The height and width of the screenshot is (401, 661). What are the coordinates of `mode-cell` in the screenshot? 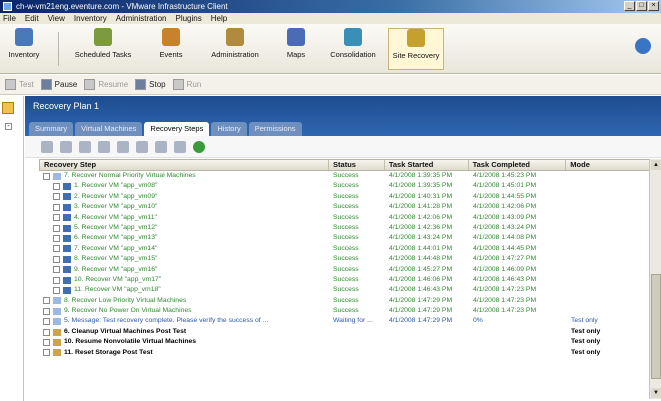 It's located at (609, 207).